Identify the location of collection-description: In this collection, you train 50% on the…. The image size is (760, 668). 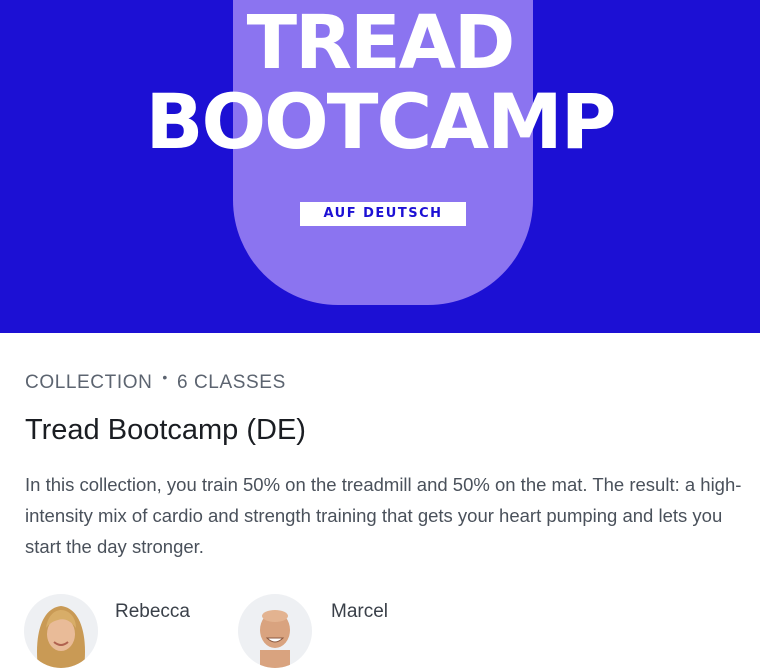
(383, 515).